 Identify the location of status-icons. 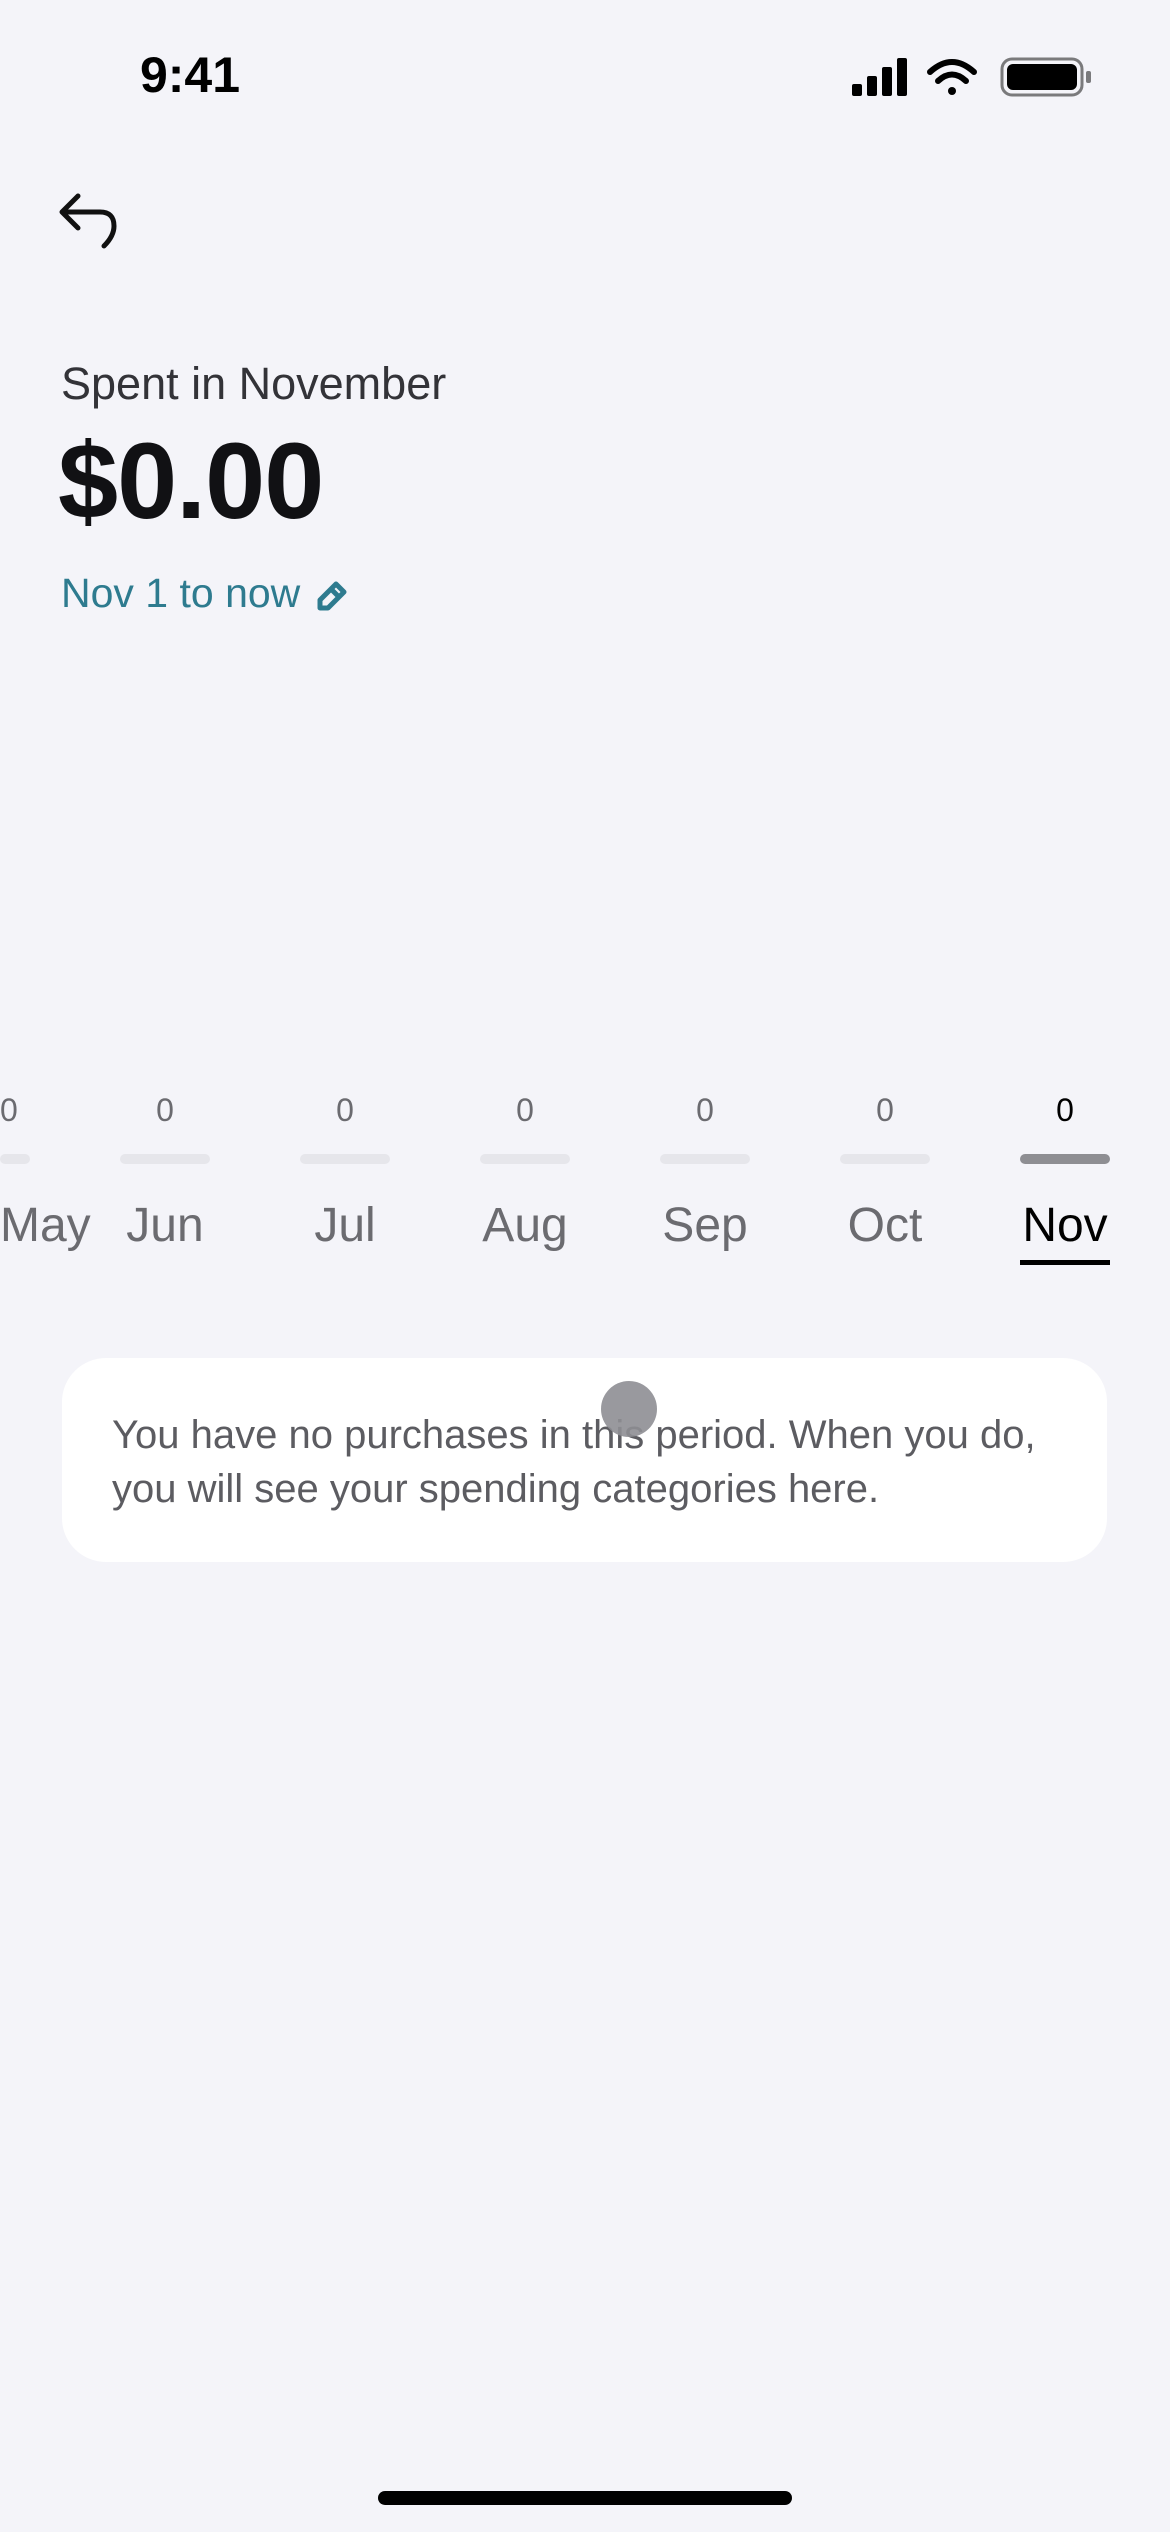
(971, 77).